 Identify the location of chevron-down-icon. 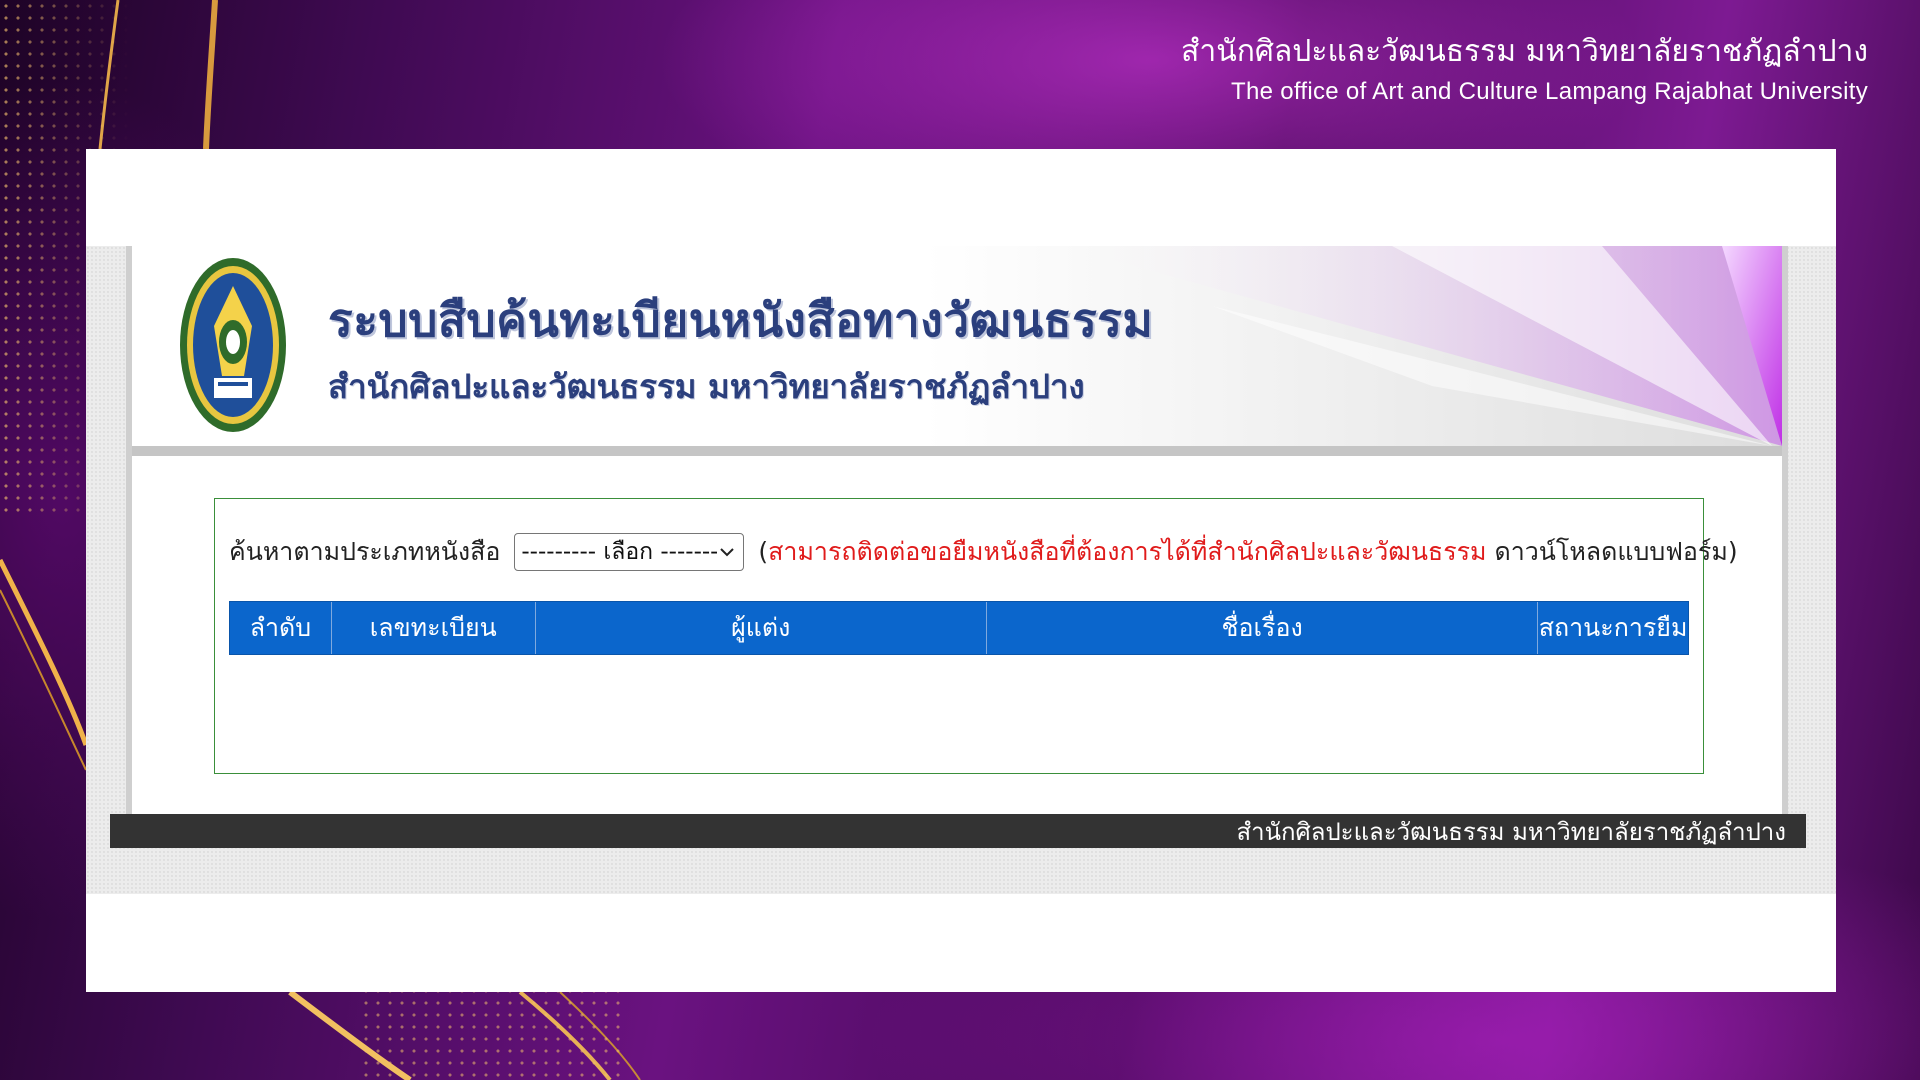
(727, 552).